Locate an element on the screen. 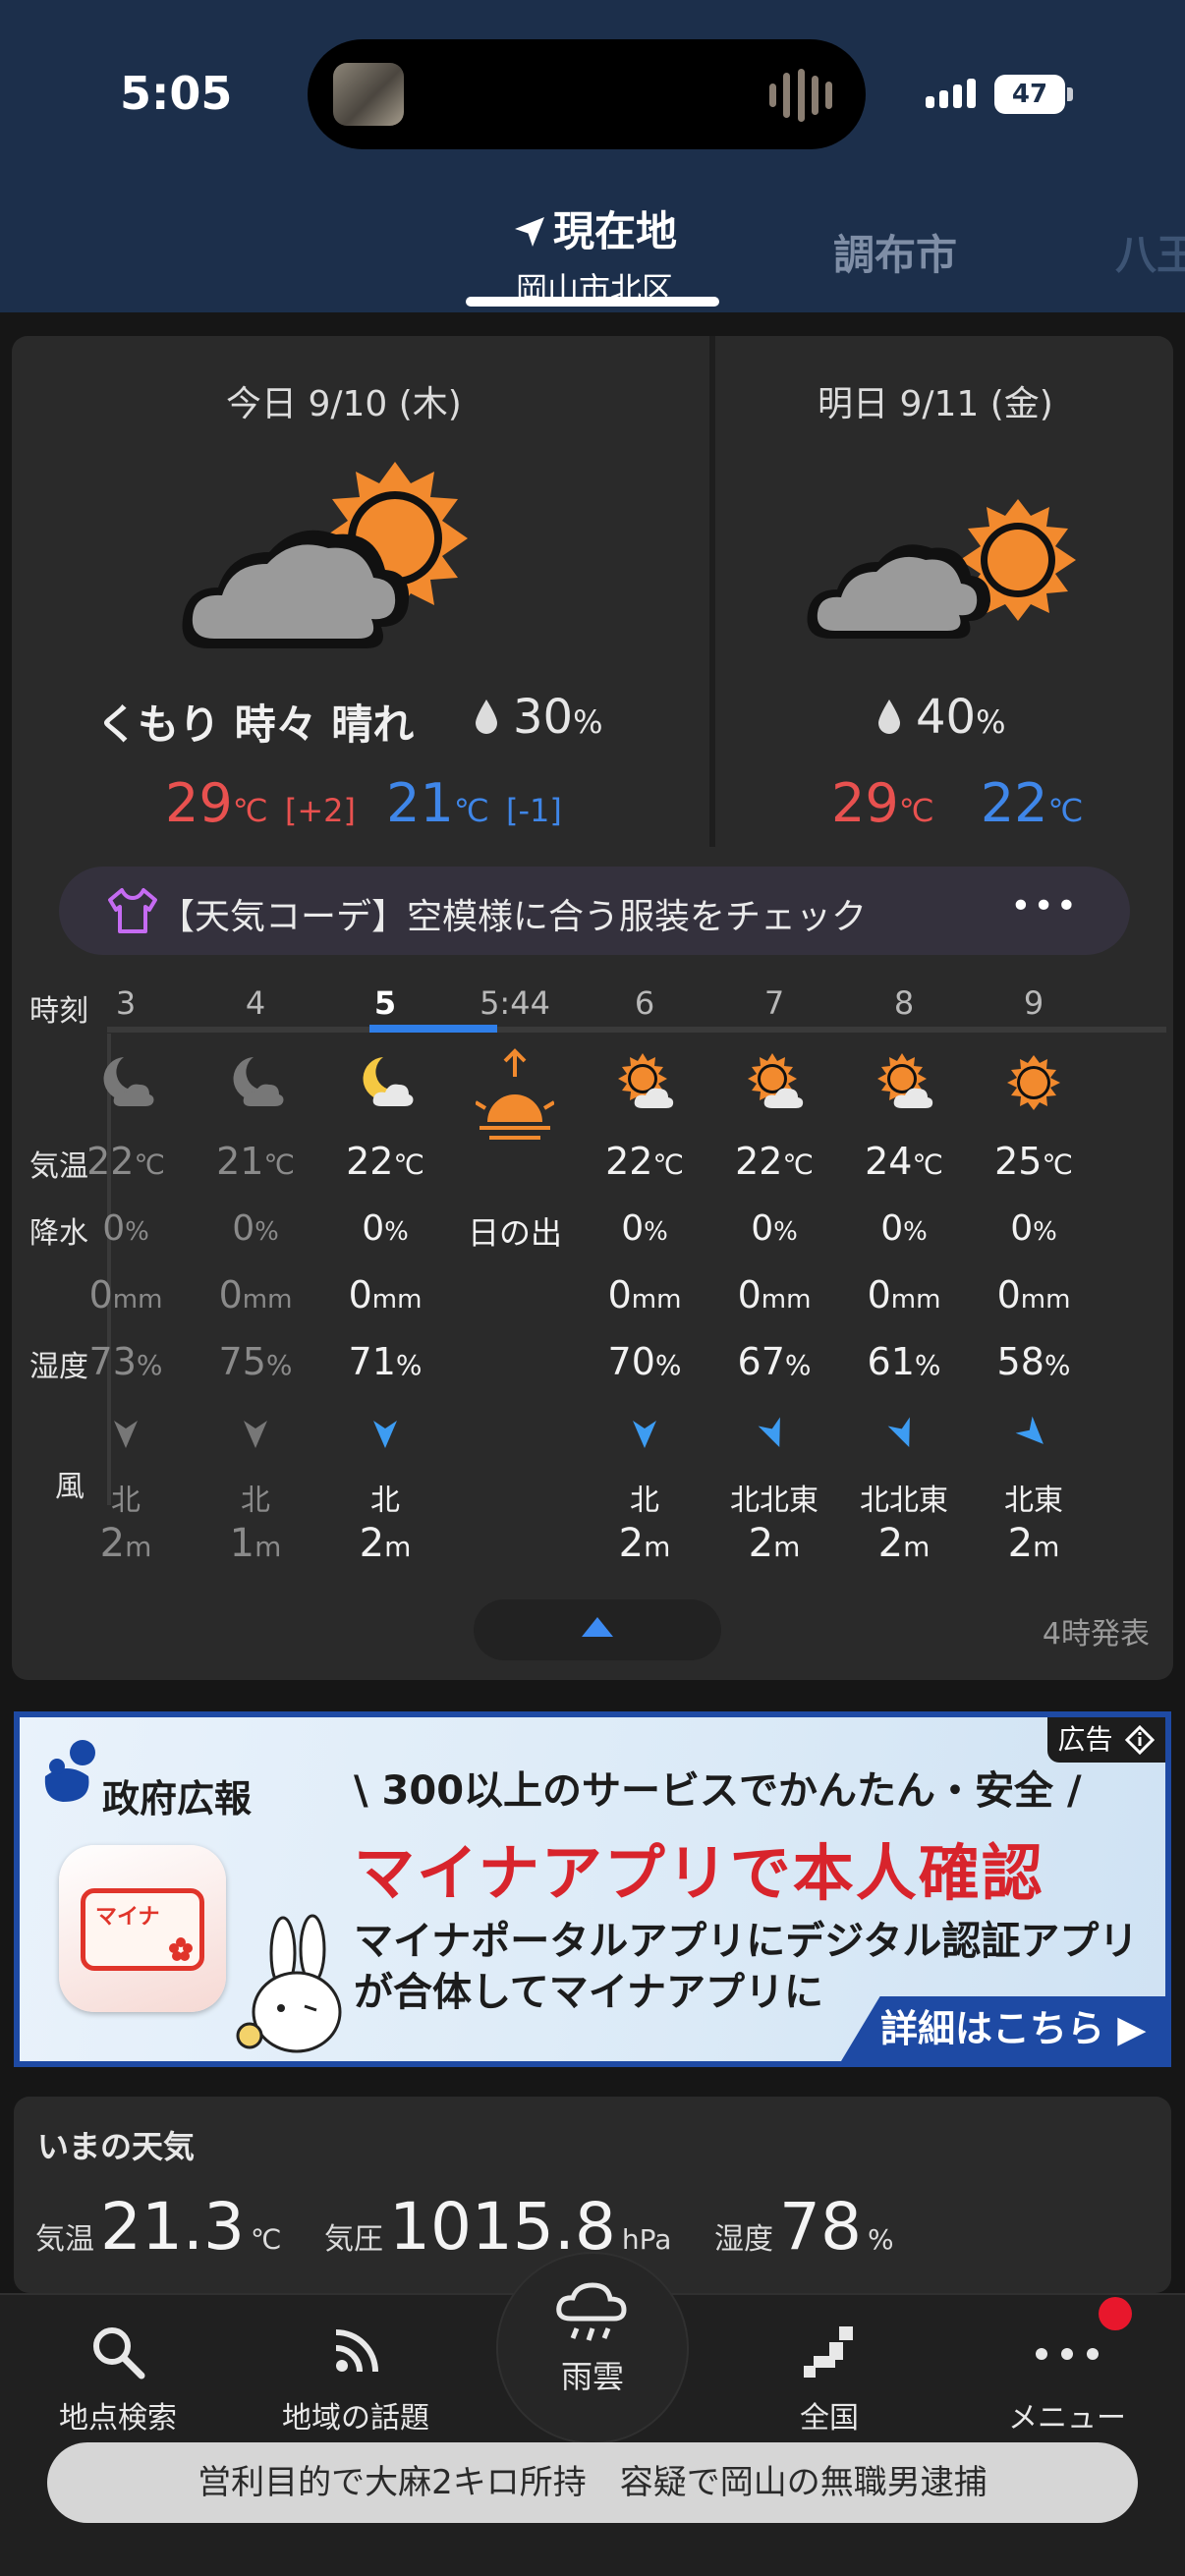 The height and width of the screenshot is (2576, 1185). tab-current-location: 現在地 岡山市北区 is located at coordinates (594, 253).